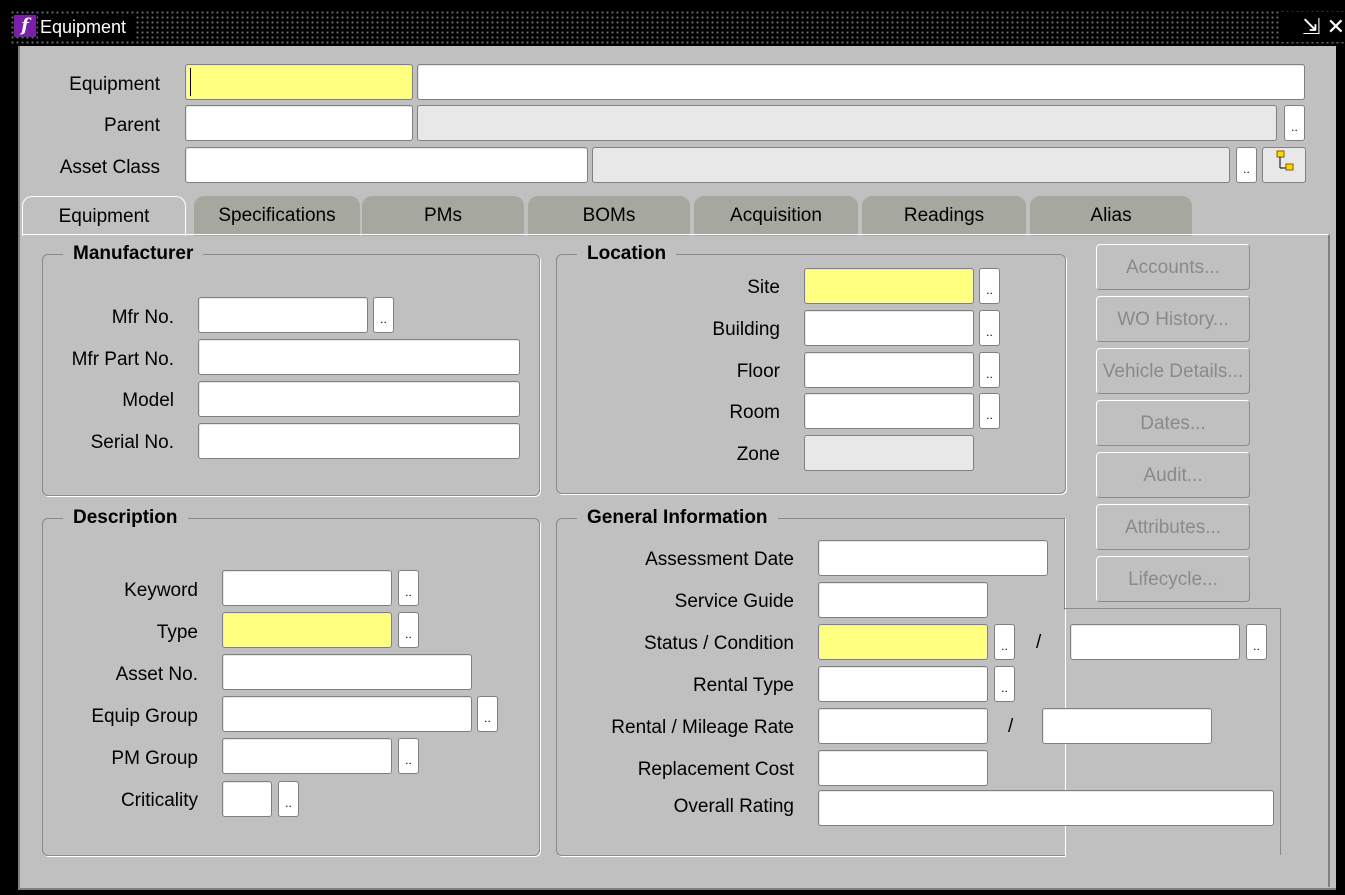  What do you see at coordinates (1111, 216) in the screenshot?
I see `tab-alias: Alias` at bounding box center [1111, 216].